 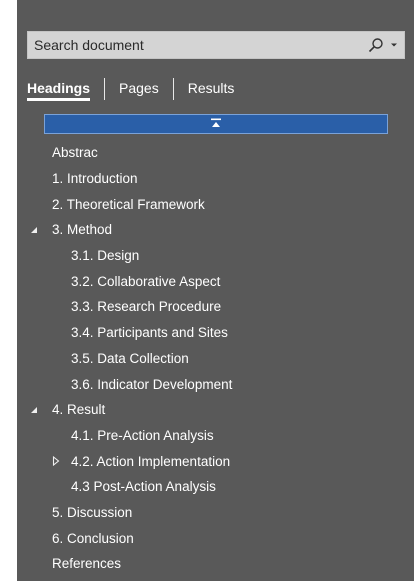 What do you see at coordinates (215, 153) in the screenshot?
I see `heading-item-abstract: Abstrac` at bounding box center [215, 153].